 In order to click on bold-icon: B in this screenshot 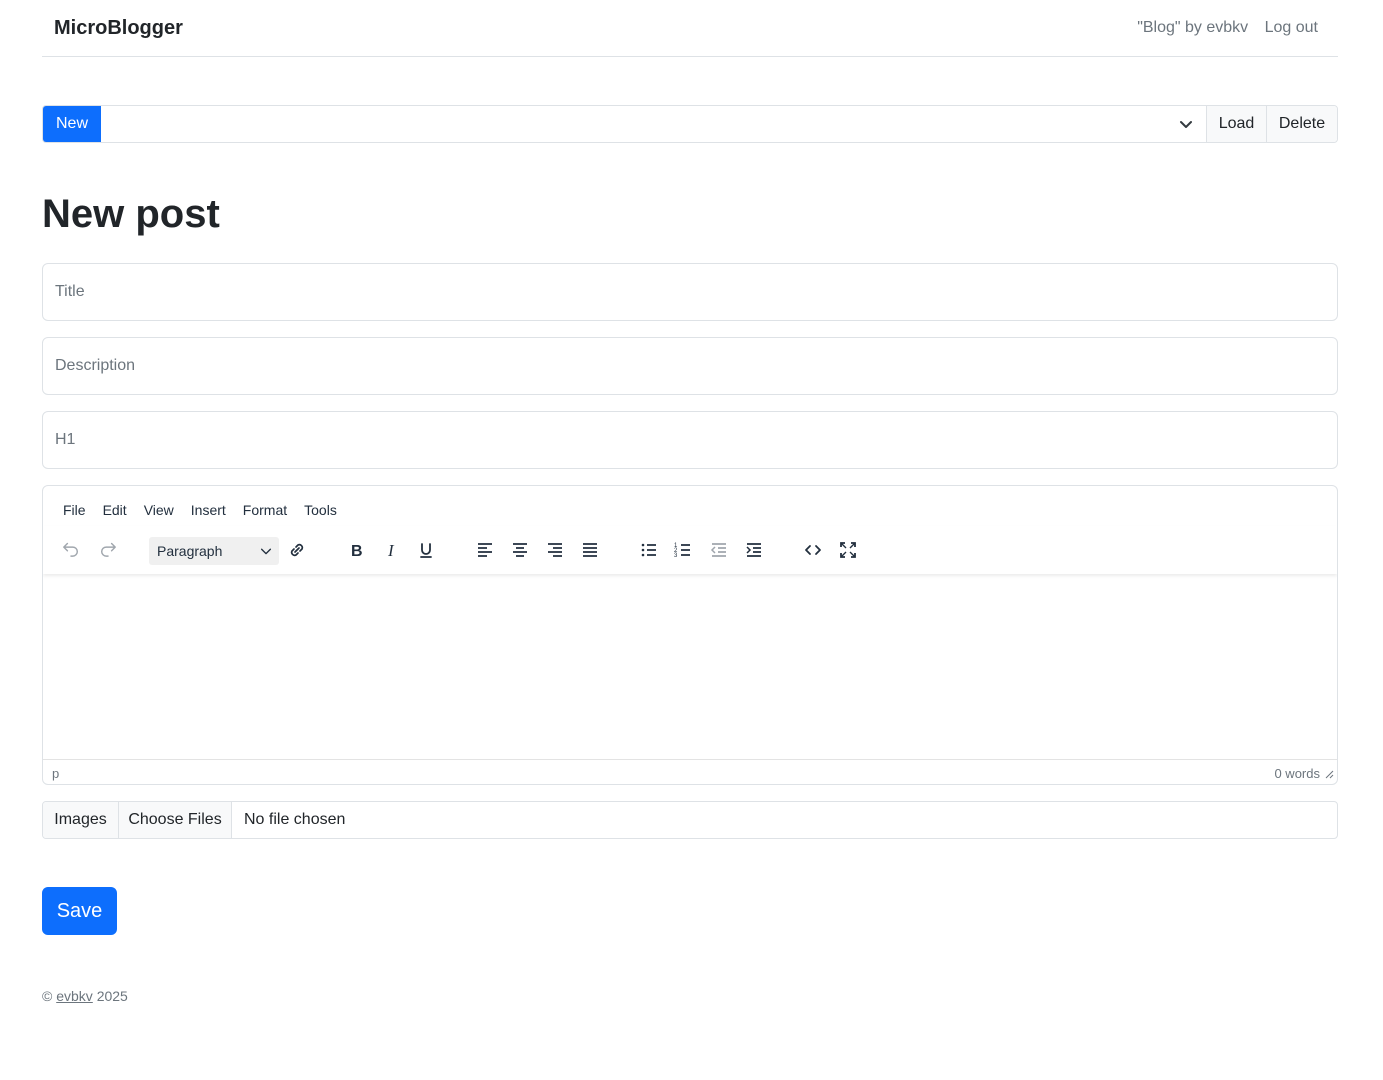, I will do `click(356, 550)`.